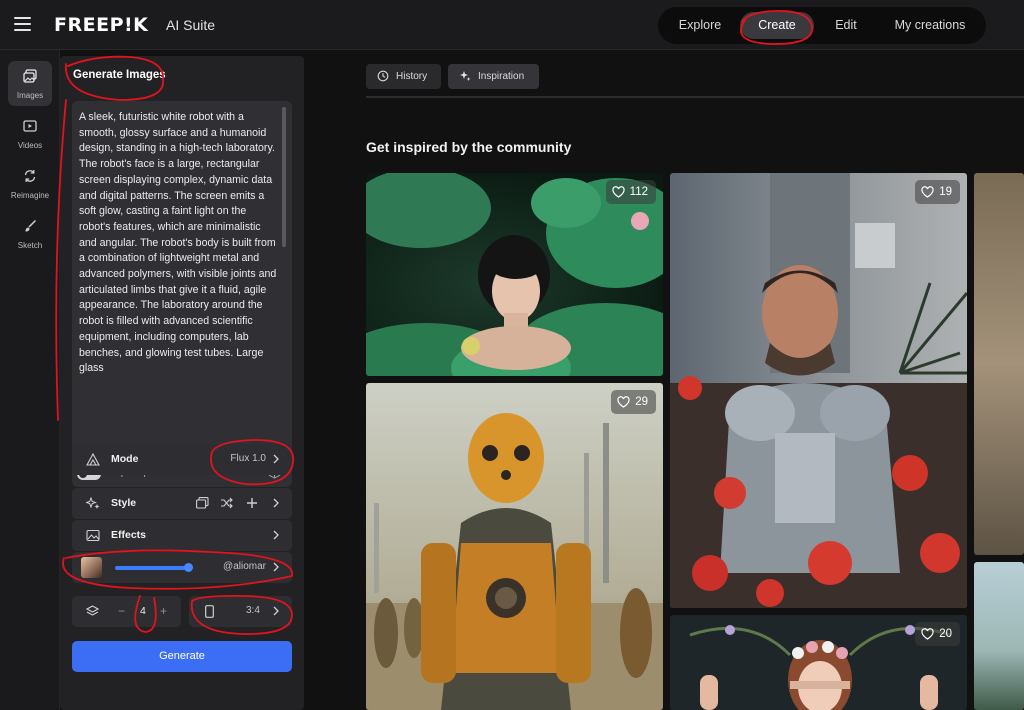 The width and height of the screenshot is (1024, 710). Describe the element at coordinates (945, 634) in the screenshot. I see `like-count: 20` at that location.